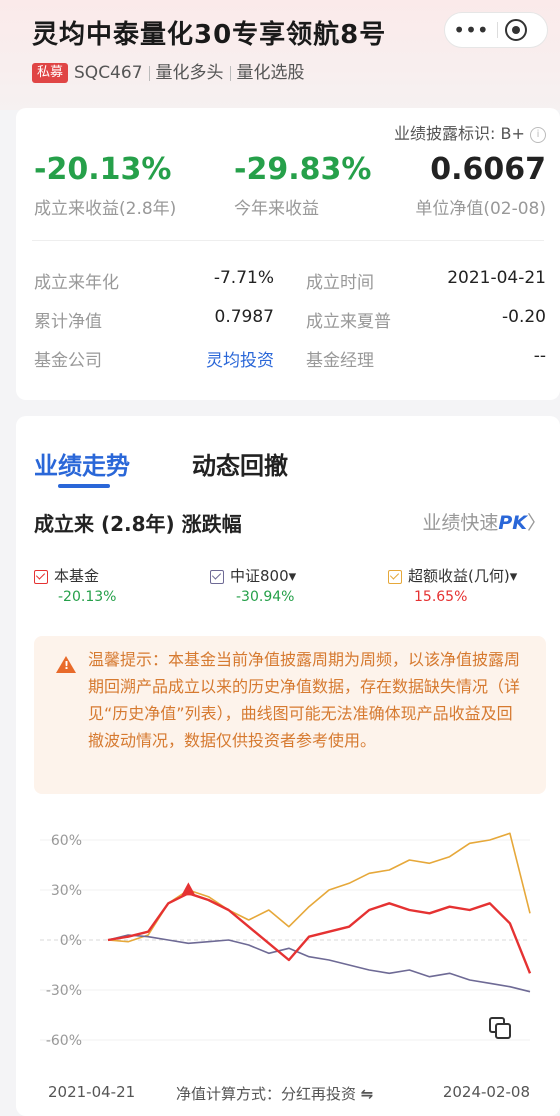 The height and width of the screenshot is (1116, 560). What do you see at coordinates (244, 317) in the screenshot?
I see `cum-nav-value: 0.7987` at bounding box center [244, 317].